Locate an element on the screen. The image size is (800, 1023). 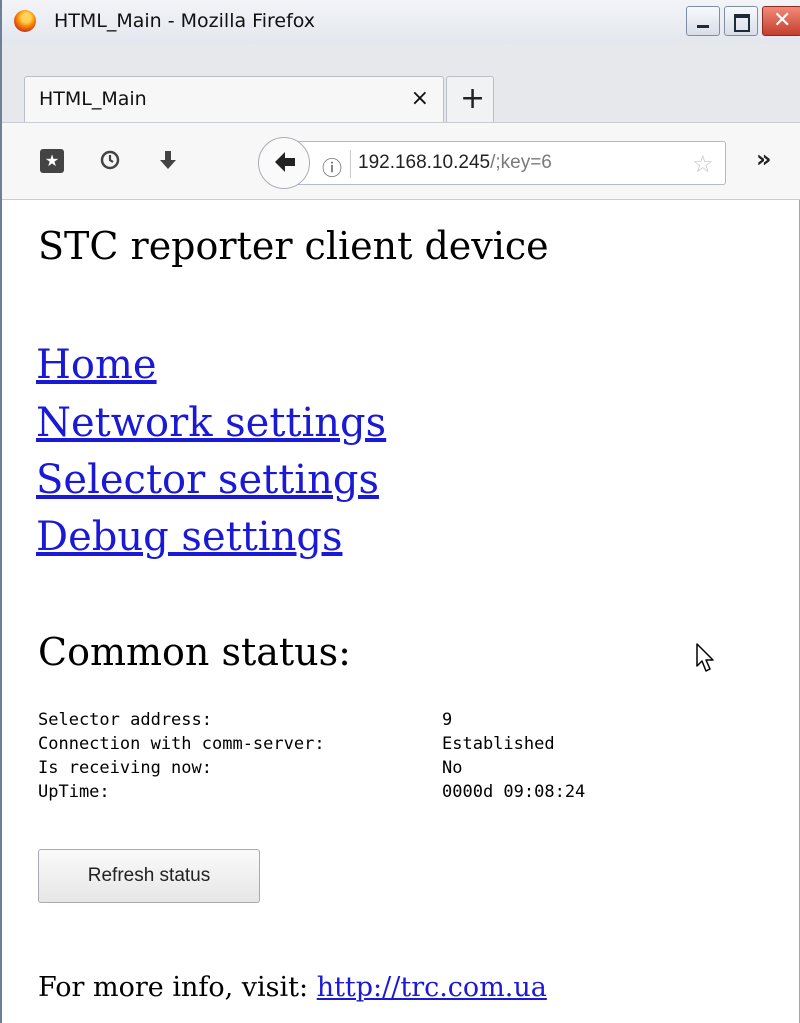
website-link: http://trc.com.ua is located at coordinates (432, 987).